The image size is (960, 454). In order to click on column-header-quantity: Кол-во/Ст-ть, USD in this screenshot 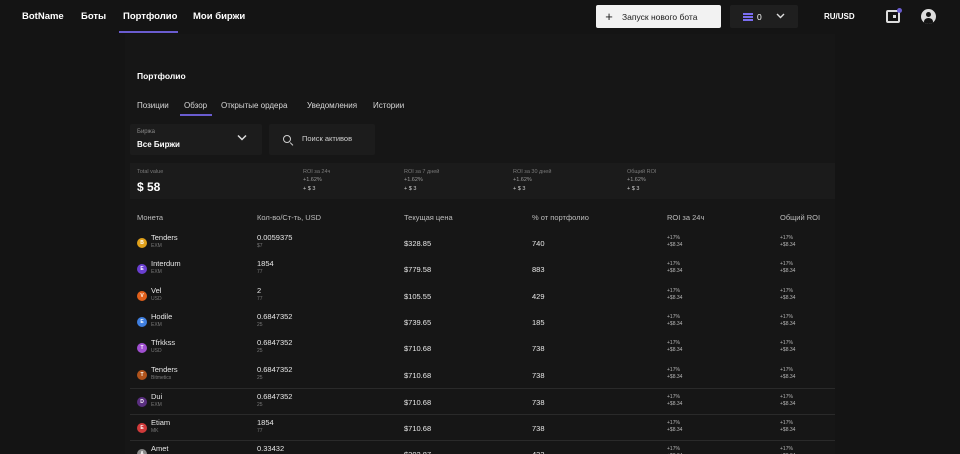, I will do `click(289, 217)`.